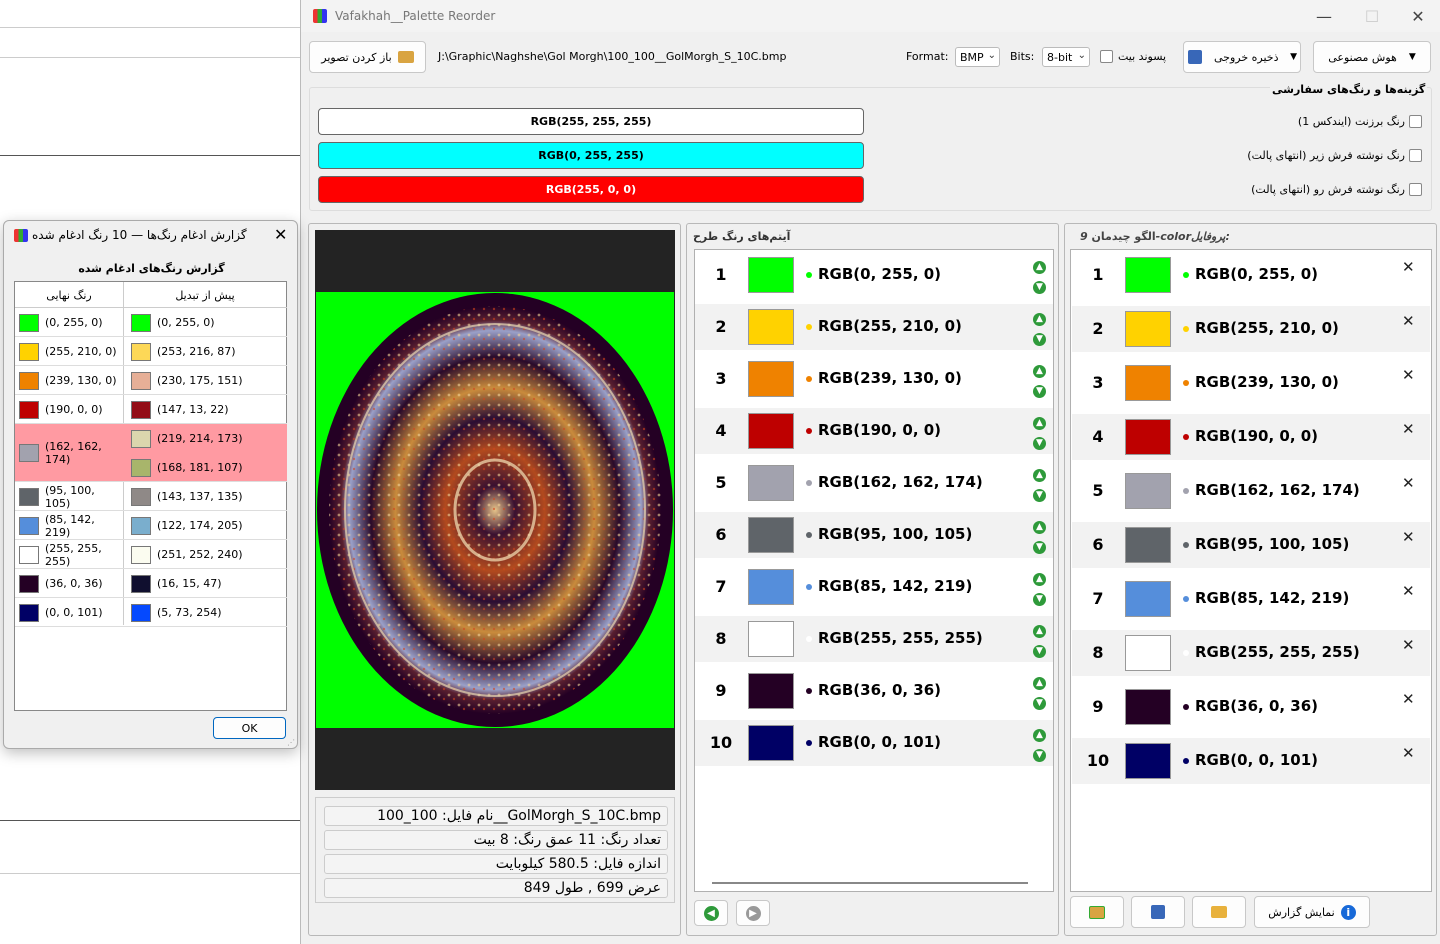  I want to click on list-item: 6 RGB(95, 100, 105) ▲ ▼, so click(874, 535).